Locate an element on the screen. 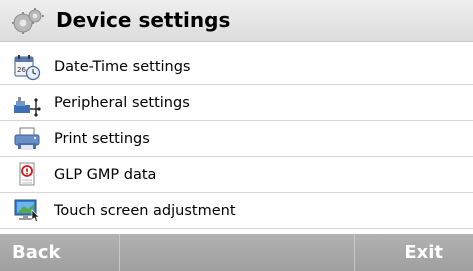 The width and height of the screenshot is (473, 271). back-button: Back is located at coordinates (60, 252).